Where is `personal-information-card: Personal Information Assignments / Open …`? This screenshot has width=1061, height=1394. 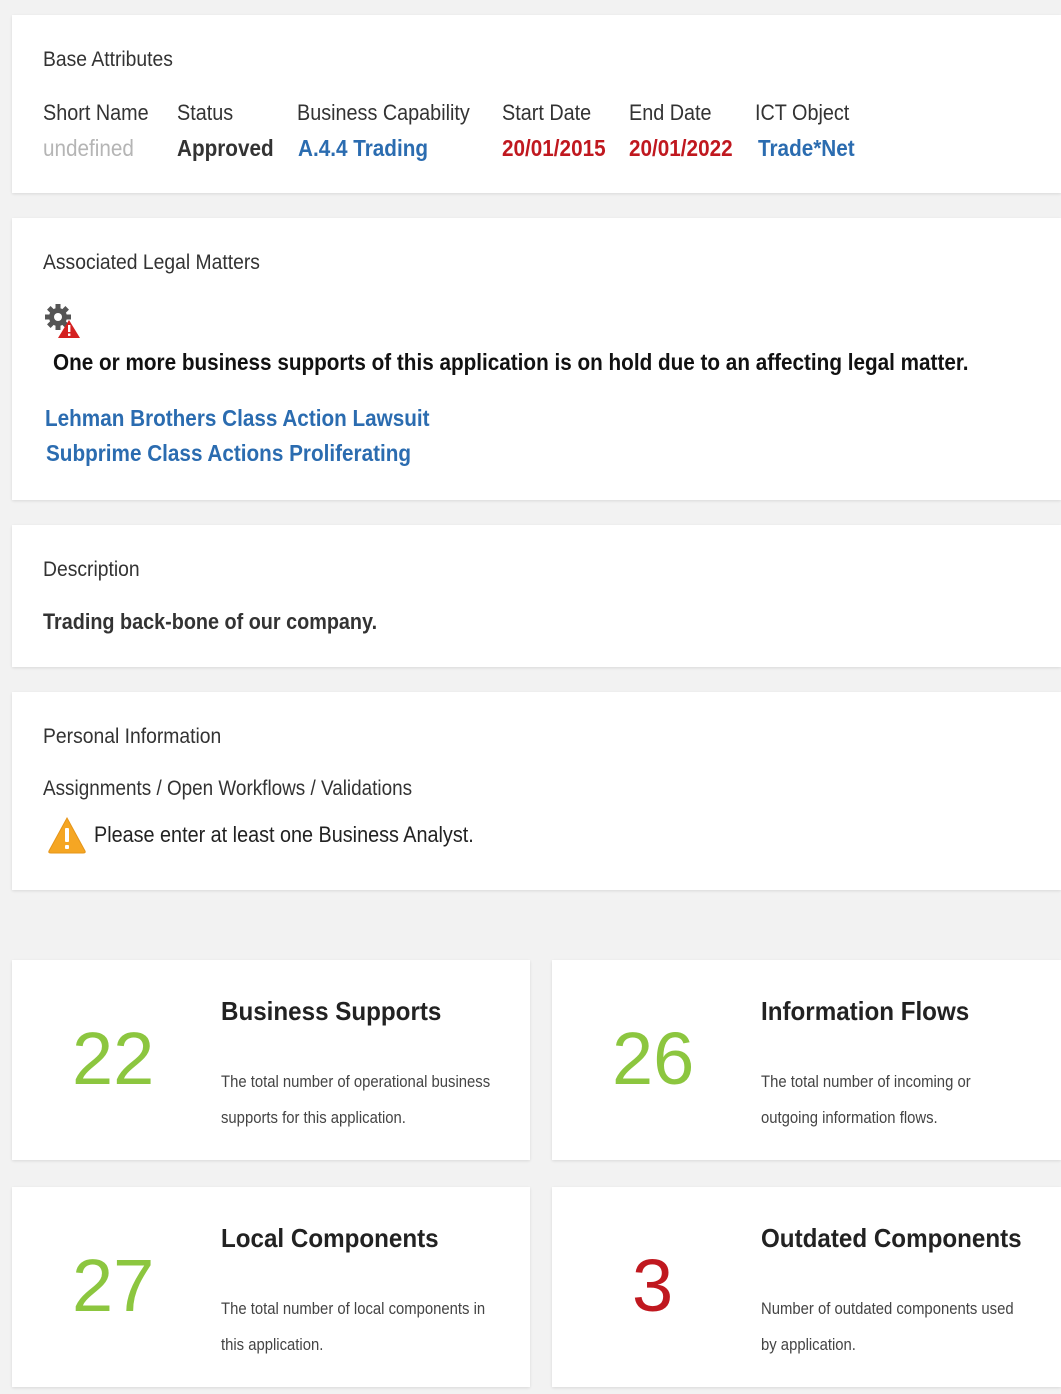 personal-information-card: Personal Information Assignments / Open … is located at coordinates (536, 791).